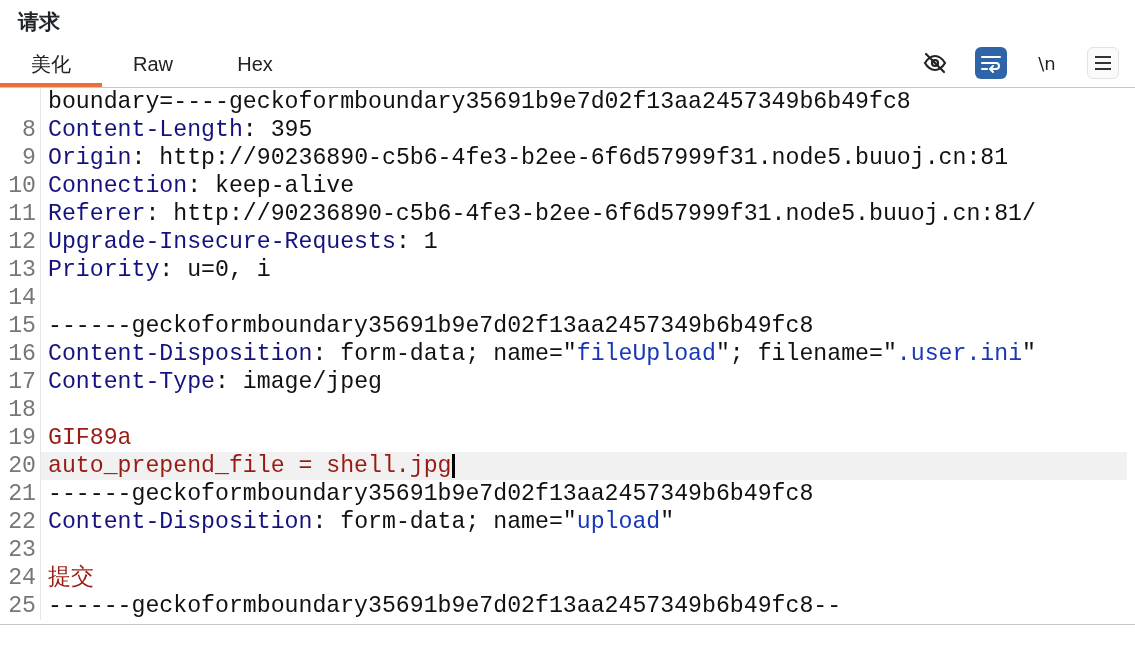  What do you see at coordinates (71, 578) in the screenshot?
I see `code-line: 提交` at bounding box center [71, 578].